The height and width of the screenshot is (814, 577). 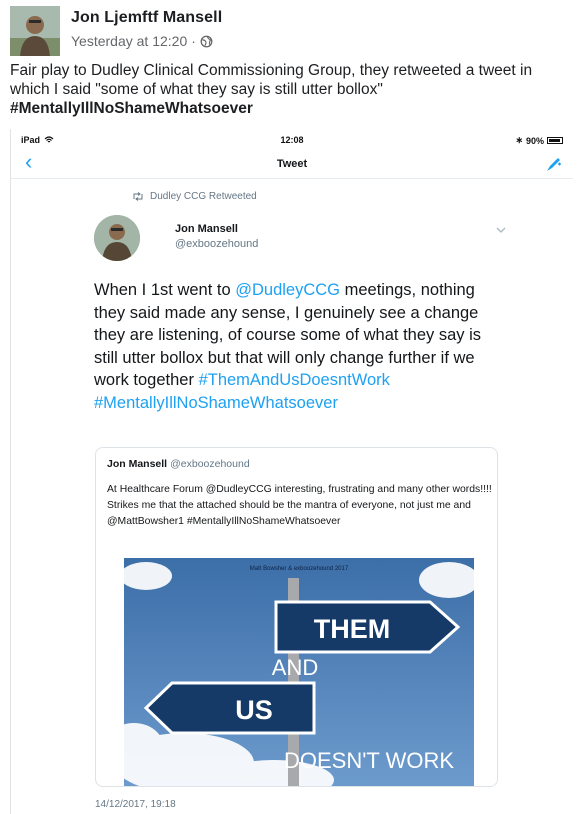 I want to click on tweet-nav-bar: ‹ Tweet, so click(x=292, y=164).